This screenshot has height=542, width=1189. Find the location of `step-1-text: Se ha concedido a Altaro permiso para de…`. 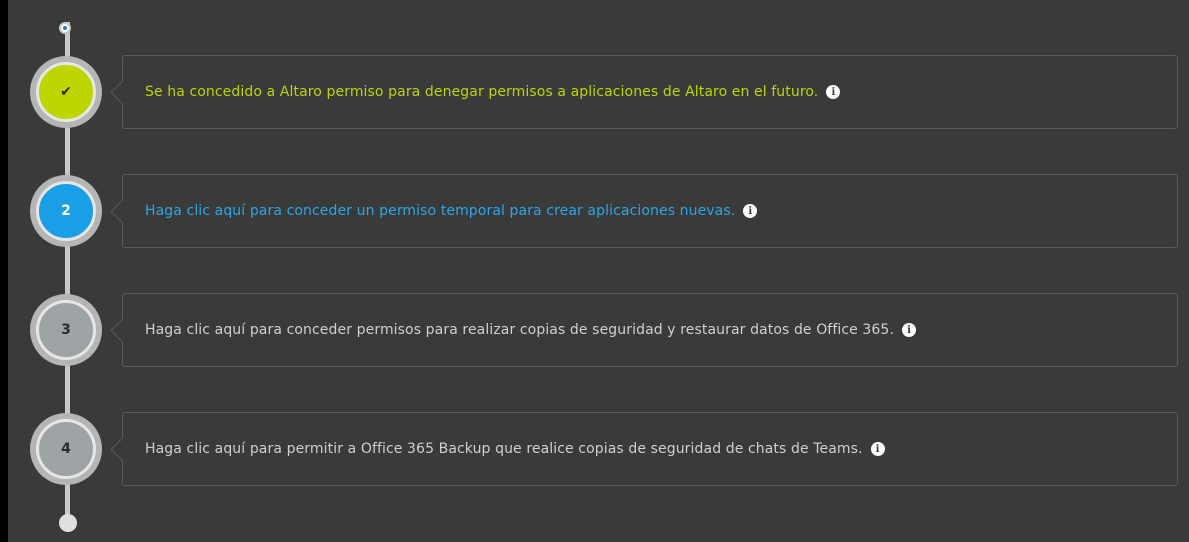

step-1-text: Se ha concedido a Altaro permiso para de… is located at coordinates (482, 92).